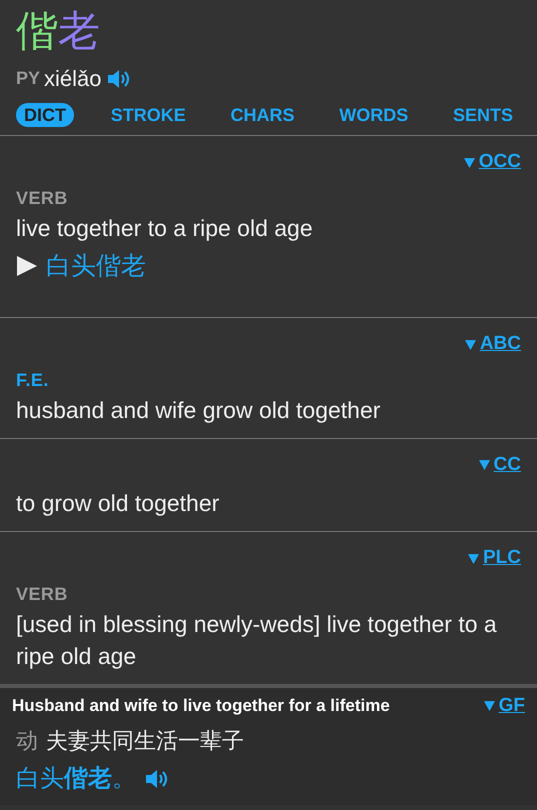 Image resolution: width=537 pixels, height=810 pixels. I want to click on tab: STROKE, so click(148, 115).